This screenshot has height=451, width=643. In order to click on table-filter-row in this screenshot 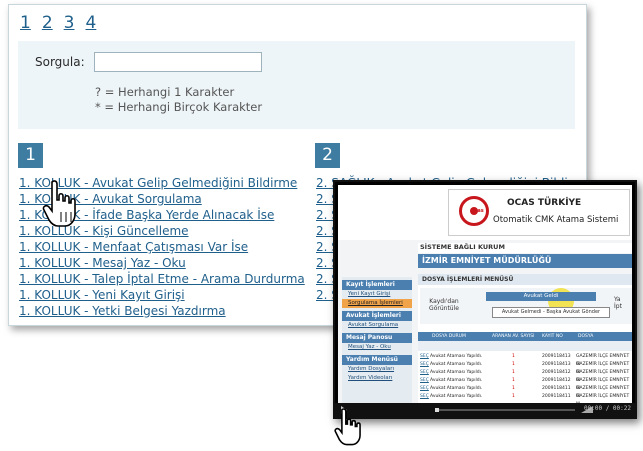, I will do `click(525, 346)`.